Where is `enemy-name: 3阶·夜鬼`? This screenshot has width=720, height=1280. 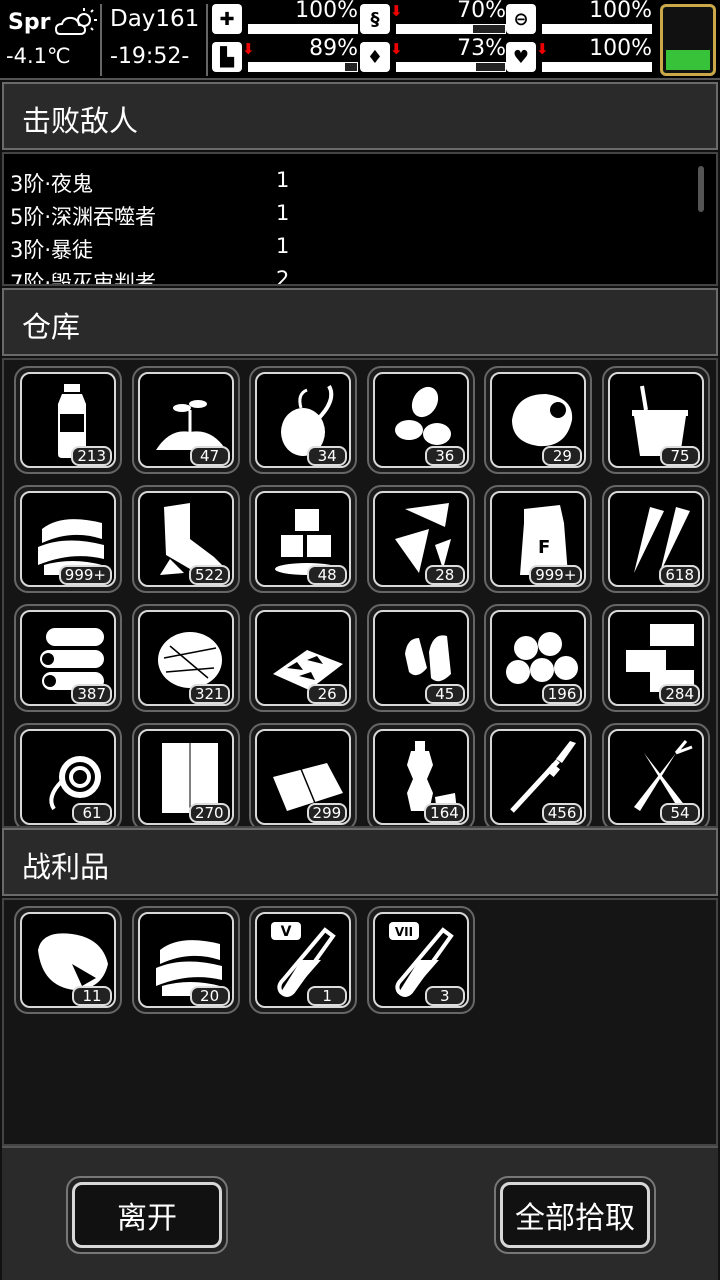
enemy-name: 3阶·夜鬼 is located at coordinates (52, 184).